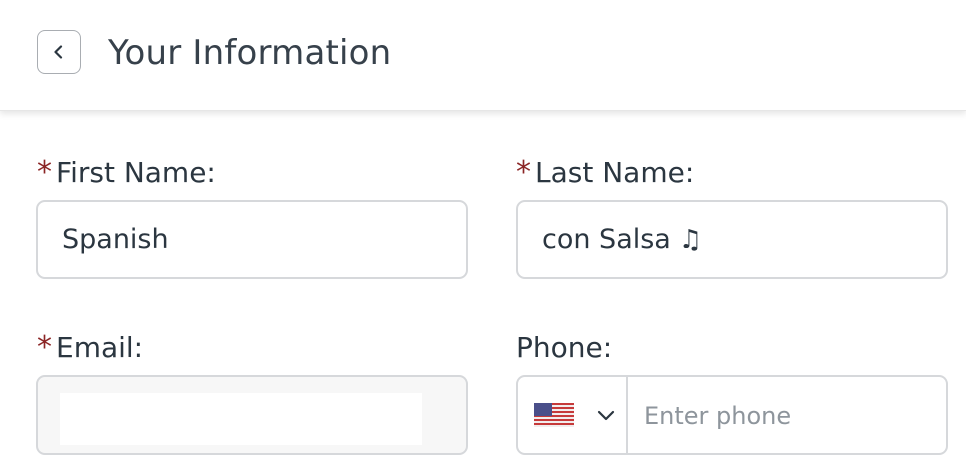 The width and height of the screenshot is (966, 467). I want to click on page-title: Your Information, so click(250, 53).